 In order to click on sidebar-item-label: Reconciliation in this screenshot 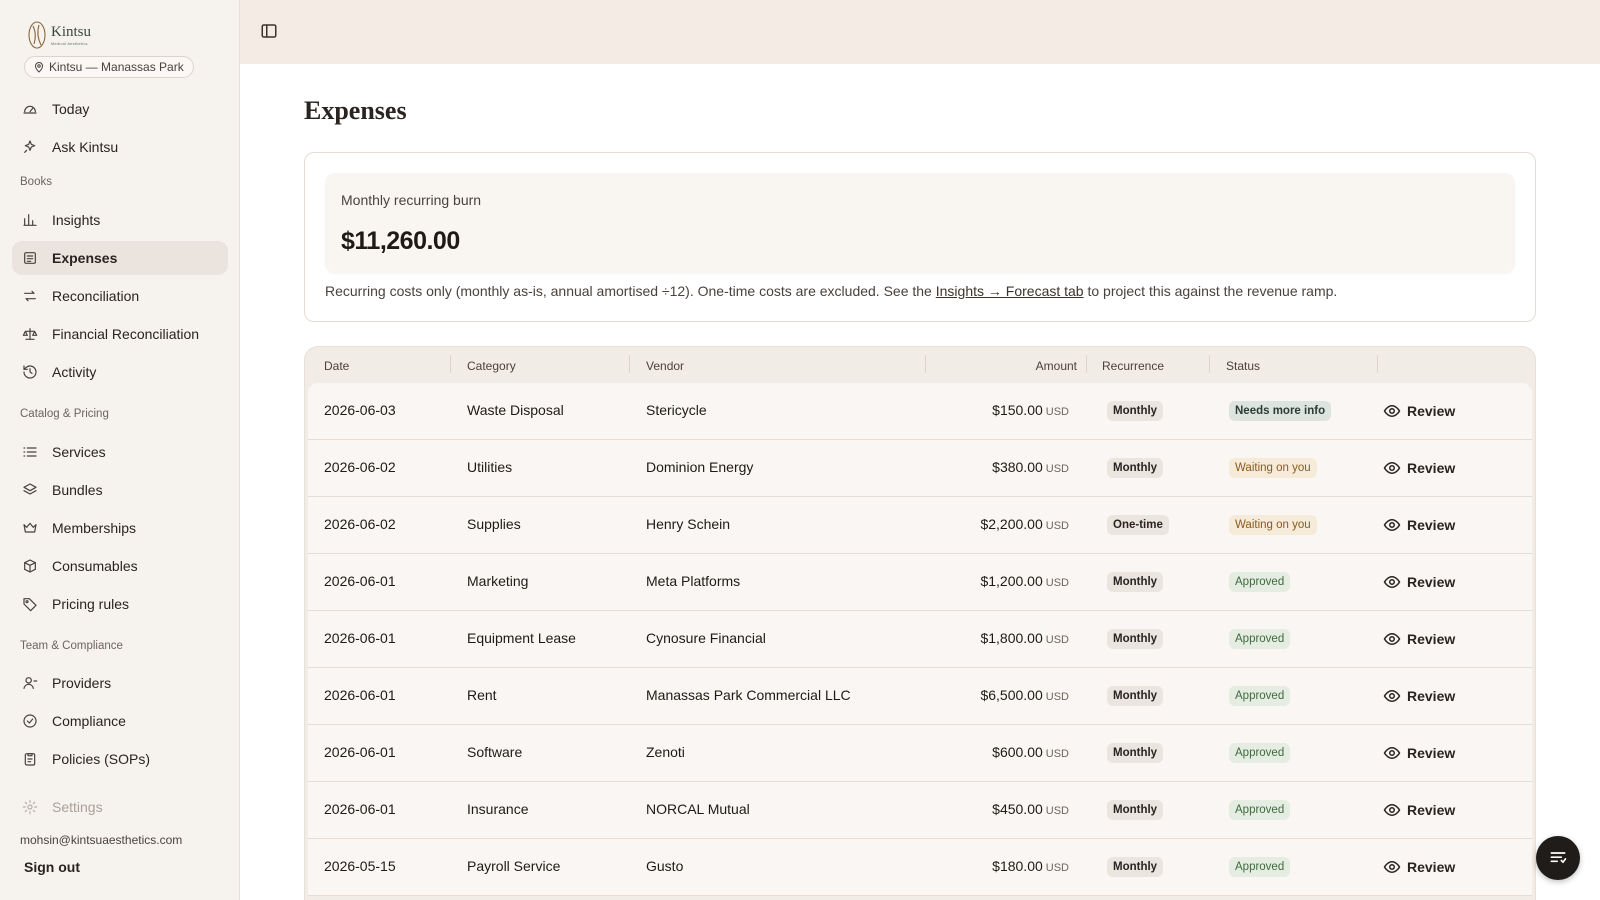, I will do `click(96, 296)`.